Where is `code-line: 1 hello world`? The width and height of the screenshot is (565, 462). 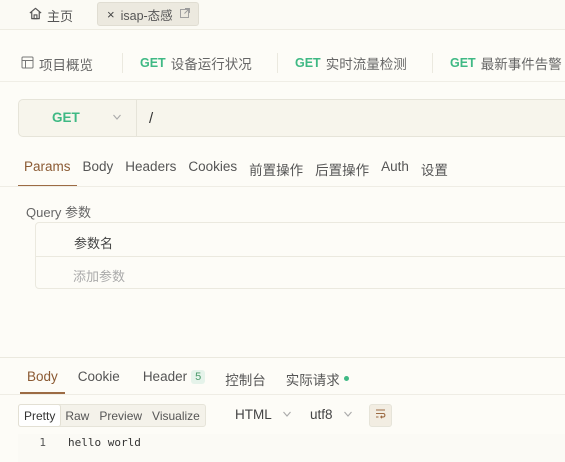
code-line: 1 hello world is located at coordinates (79, 442).